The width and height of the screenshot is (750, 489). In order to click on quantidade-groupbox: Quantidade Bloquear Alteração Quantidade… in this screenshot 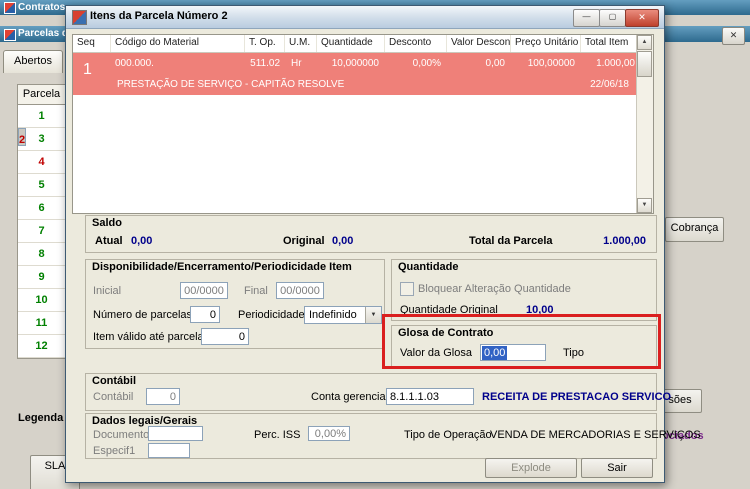, I will do `click(524, 290)`.